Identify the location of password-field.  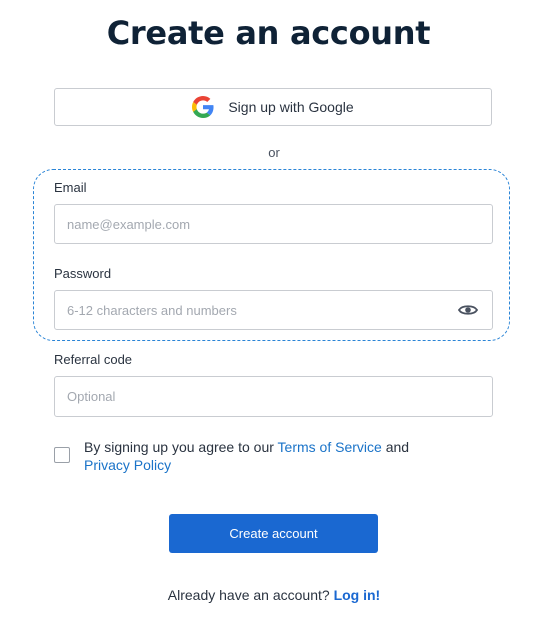
(273, 310).